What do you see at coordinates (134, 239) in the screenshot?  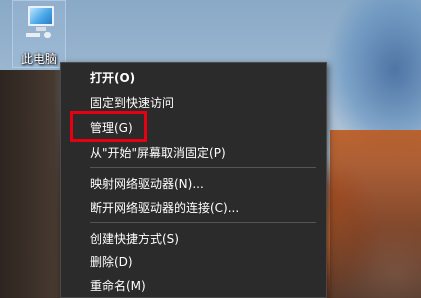 I see `menu-item-create-shortcut: 创建快捷方式(S)` at bounding box center [134, 239].